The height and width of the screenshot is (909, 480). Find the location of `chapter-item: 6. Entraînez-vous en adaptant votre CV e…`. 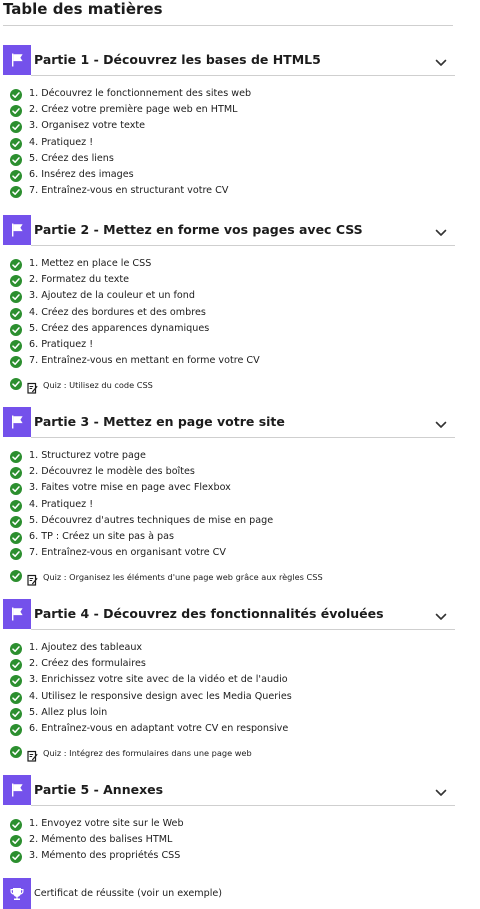

chapter-item: 6. Entraînez-vous en adaptant votre CV e… is located at coordinates (235, 730).